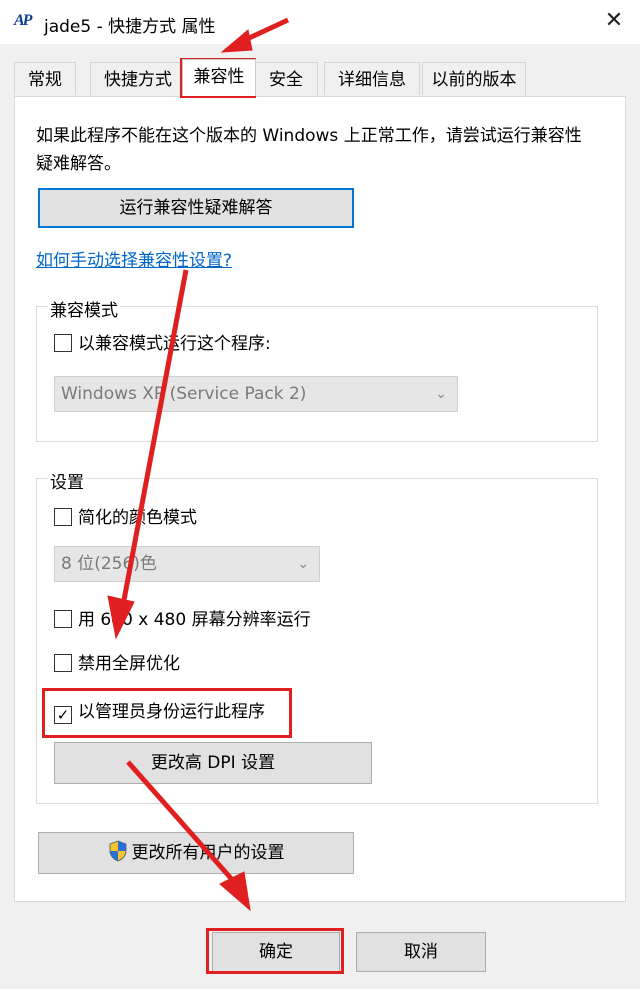 Image resolution: width=640 pixels, height=989 pixels. What do you see at coordinates (45, 78) in the screenshot?
I see `tab-general: 常规` at bounding box center [45, 78].